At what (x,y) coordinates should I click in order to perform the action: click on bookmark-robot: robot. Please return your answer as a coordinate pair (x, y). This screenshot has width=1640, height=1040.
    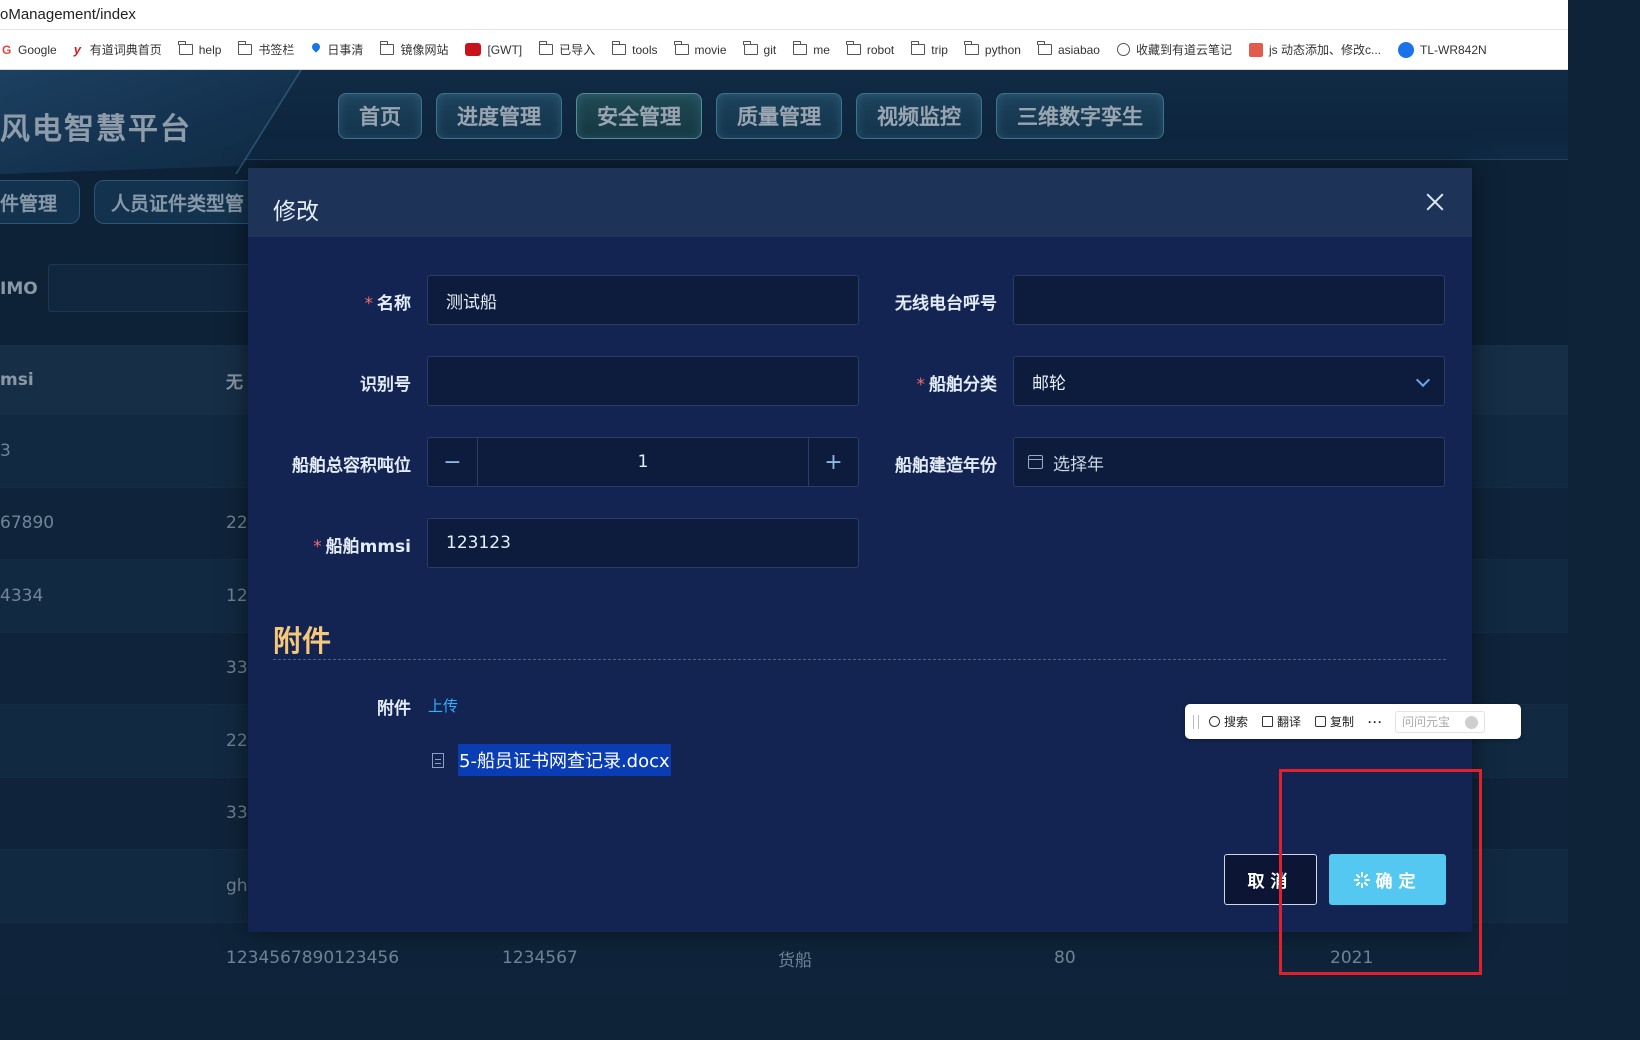
    Looking at the image, I should click on (870, 49).